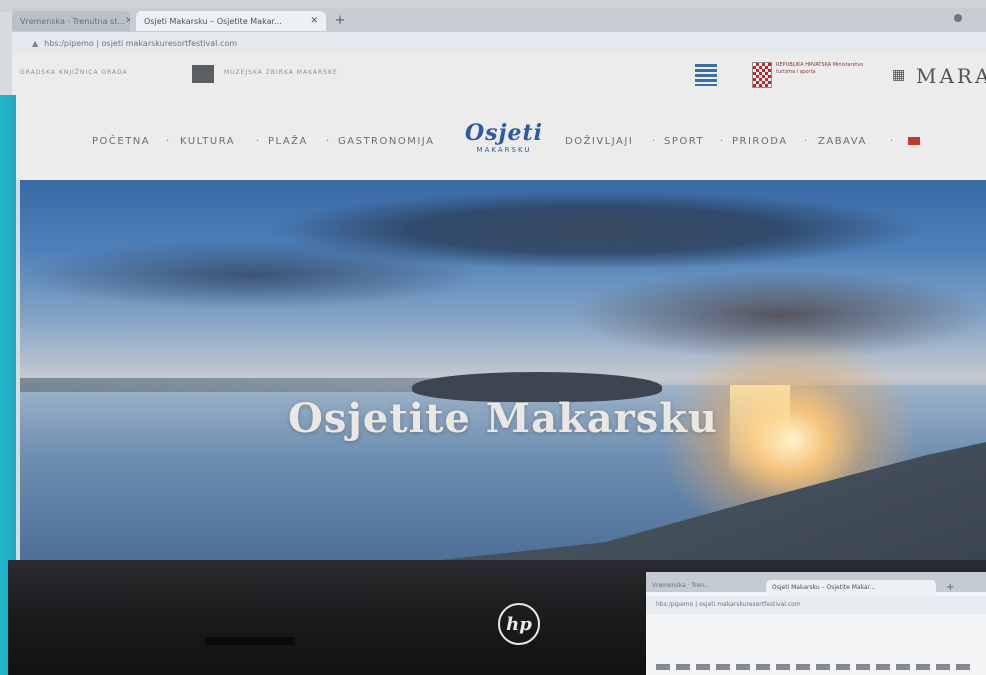 The height and width of the screenshot is (675, 986). What do you see at coordinates (951, 76) in the screenshot?
I see `mara-logo: MARA` at bounding box center [951, 76].